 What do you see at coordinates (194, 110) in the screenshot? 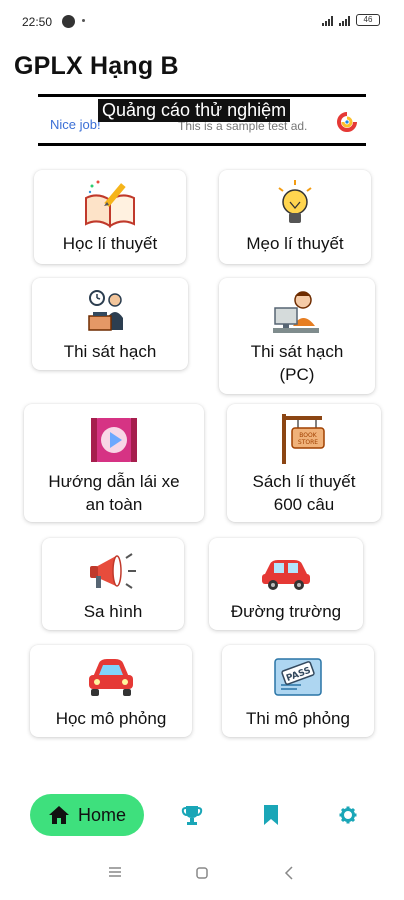
I see `ad-test-label: Quảng cáo thử nghiệm` at bounding box center [194, 110].